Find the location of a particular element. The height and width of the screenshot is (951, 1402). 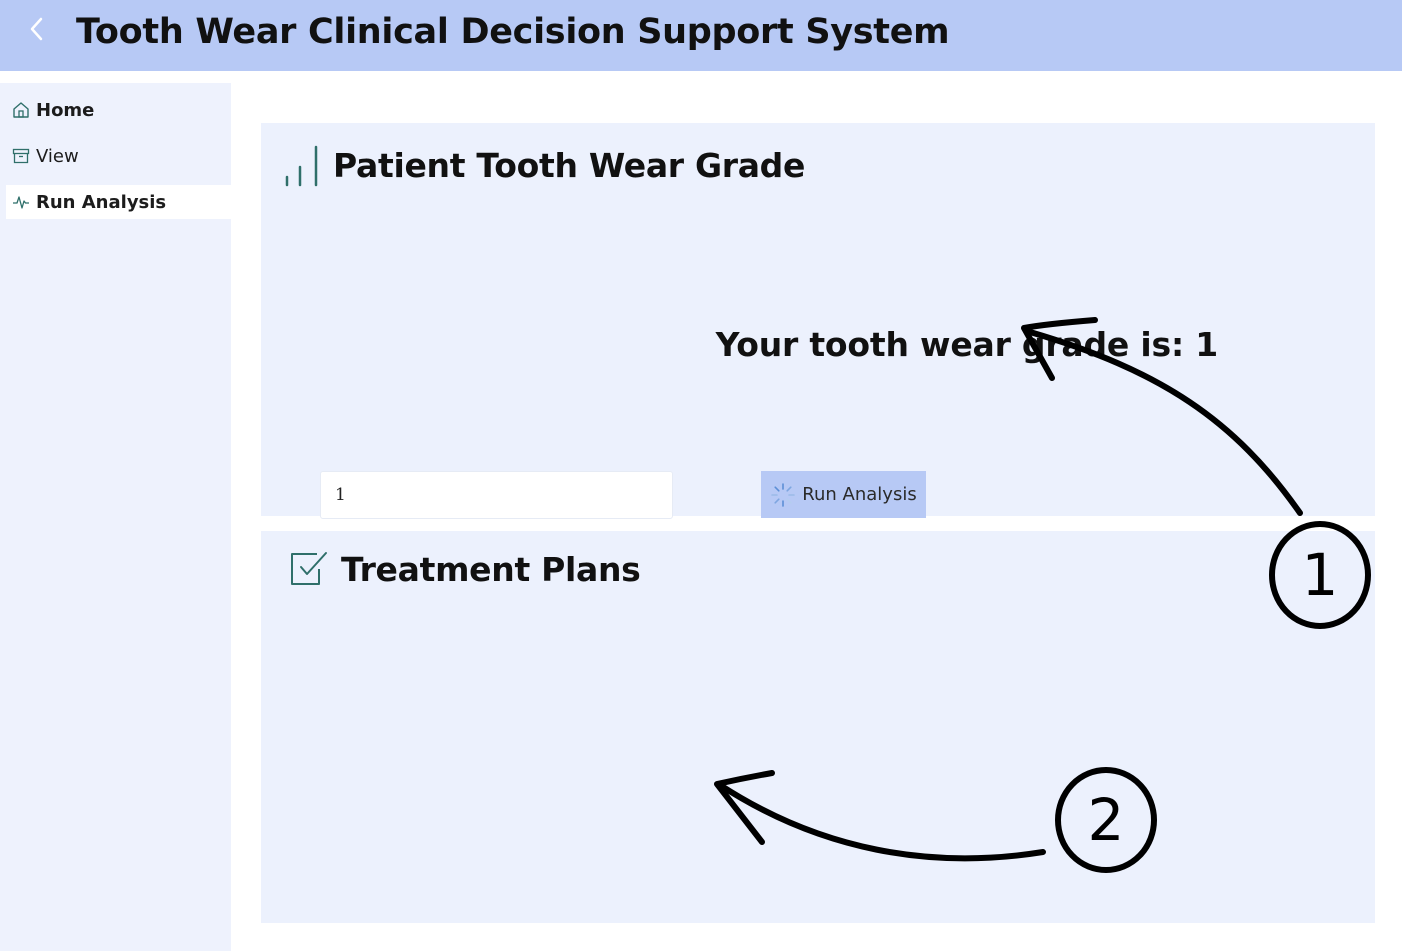

chevron-left-icon is located at coordinates (37, 31).